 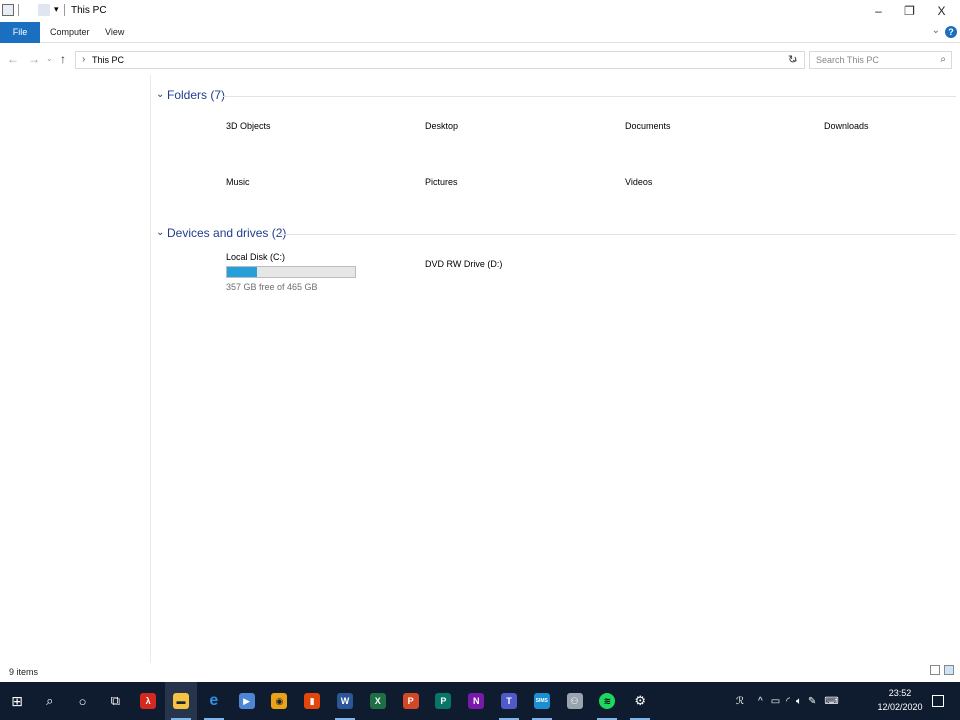 I want to click on taskbar-search-button: ⌕, so click(x=50, y=701).